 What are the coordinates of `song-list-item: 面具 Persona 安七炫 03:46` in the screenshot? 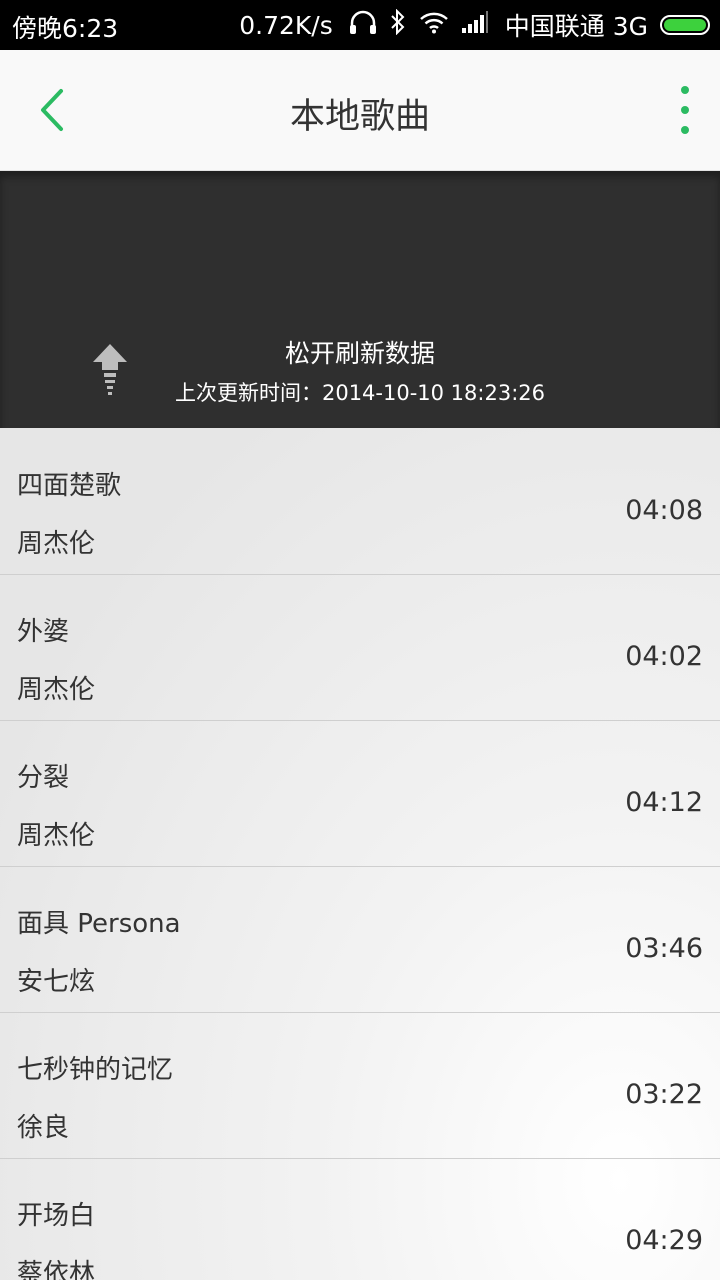 It's located at (360, 940).